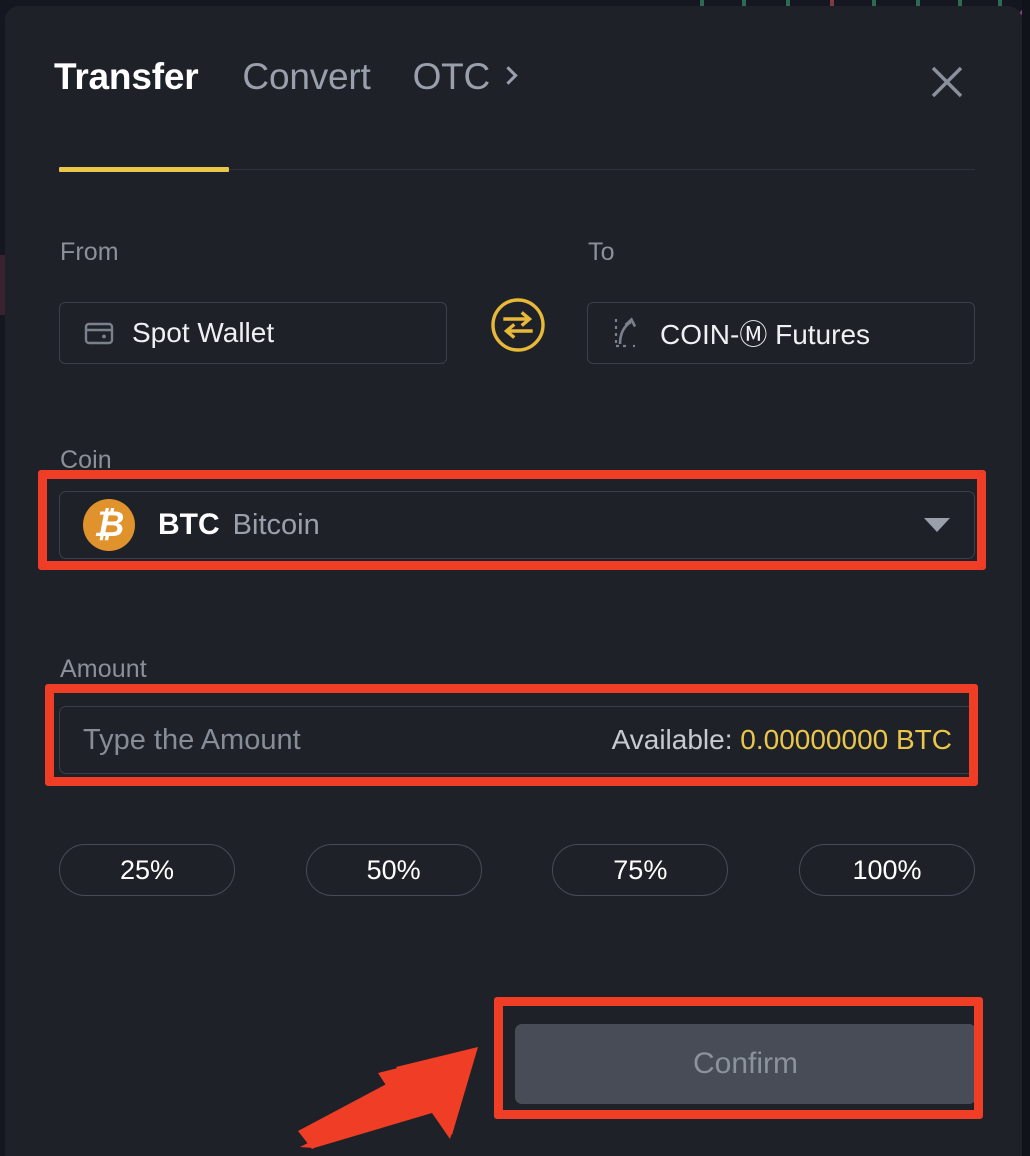 Image resolution: width=1030 pixels, height=1156 pixels. I want to click on coin-symbol: BTC, so click(189, 524).